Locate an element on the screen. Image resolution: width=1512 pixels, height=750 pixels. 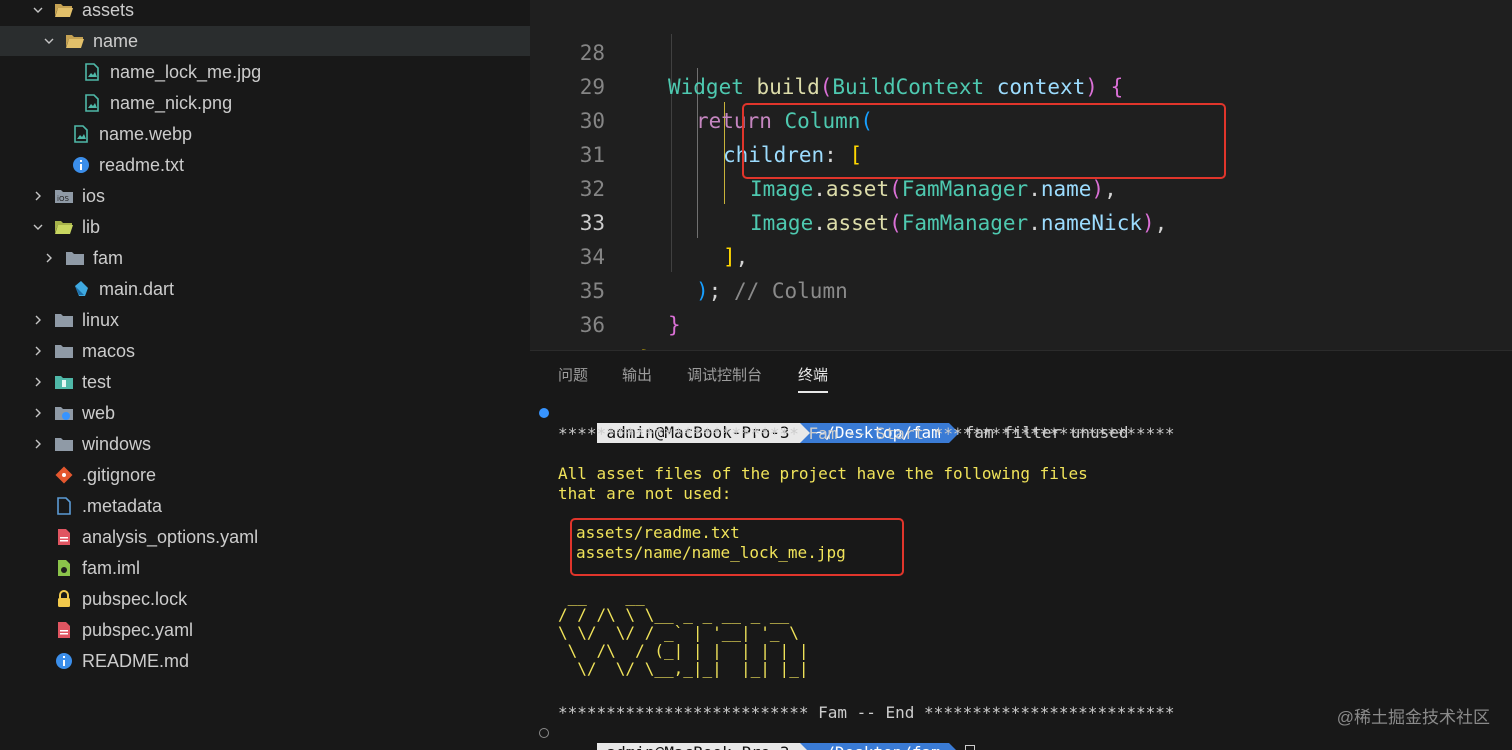
folder-open-icon is located at coordinates (64, 10).